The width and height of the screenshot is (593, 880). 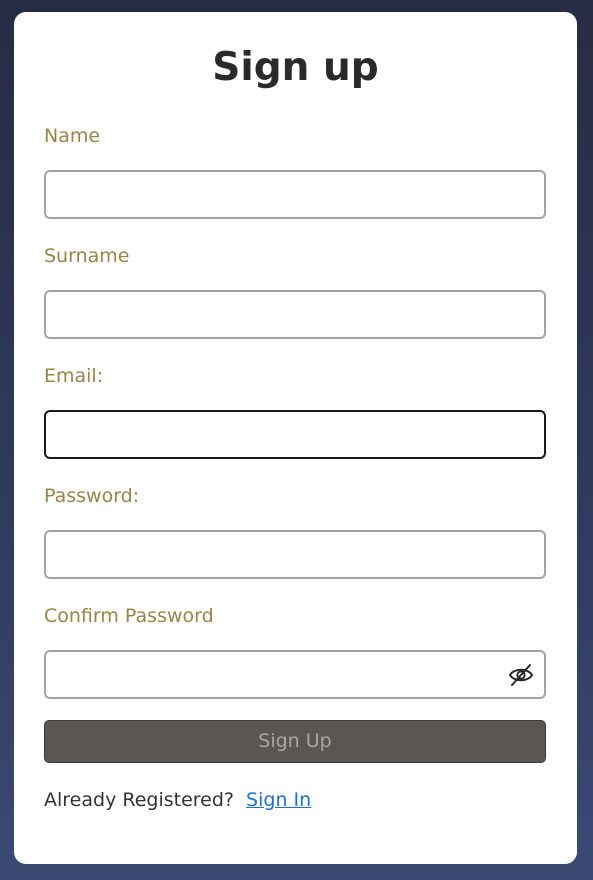 I want to click on signup-button: Sign Up, so click(x=295, y=741).